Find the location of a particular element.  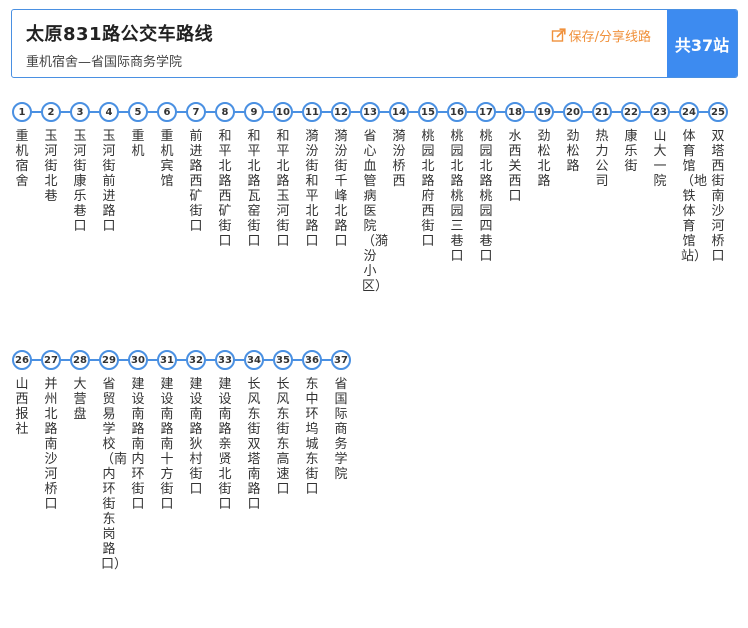

stop-name: 漪汾街和平北路口 is located at coordinates (312, 189).